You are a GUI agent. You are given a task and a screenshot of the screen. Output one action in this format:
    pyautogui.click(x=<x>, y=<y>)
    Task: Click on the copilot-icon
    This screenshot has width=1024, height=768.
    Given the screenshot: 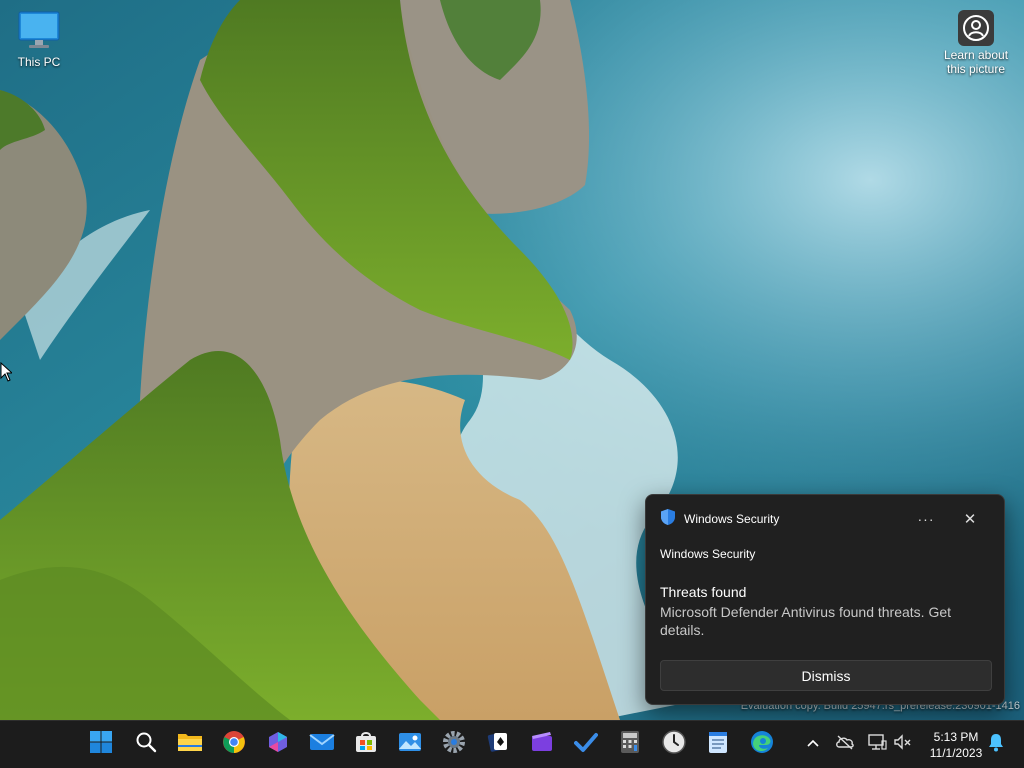 What is the action you would take?
    pyautogui.click(x=278, y=744)
    